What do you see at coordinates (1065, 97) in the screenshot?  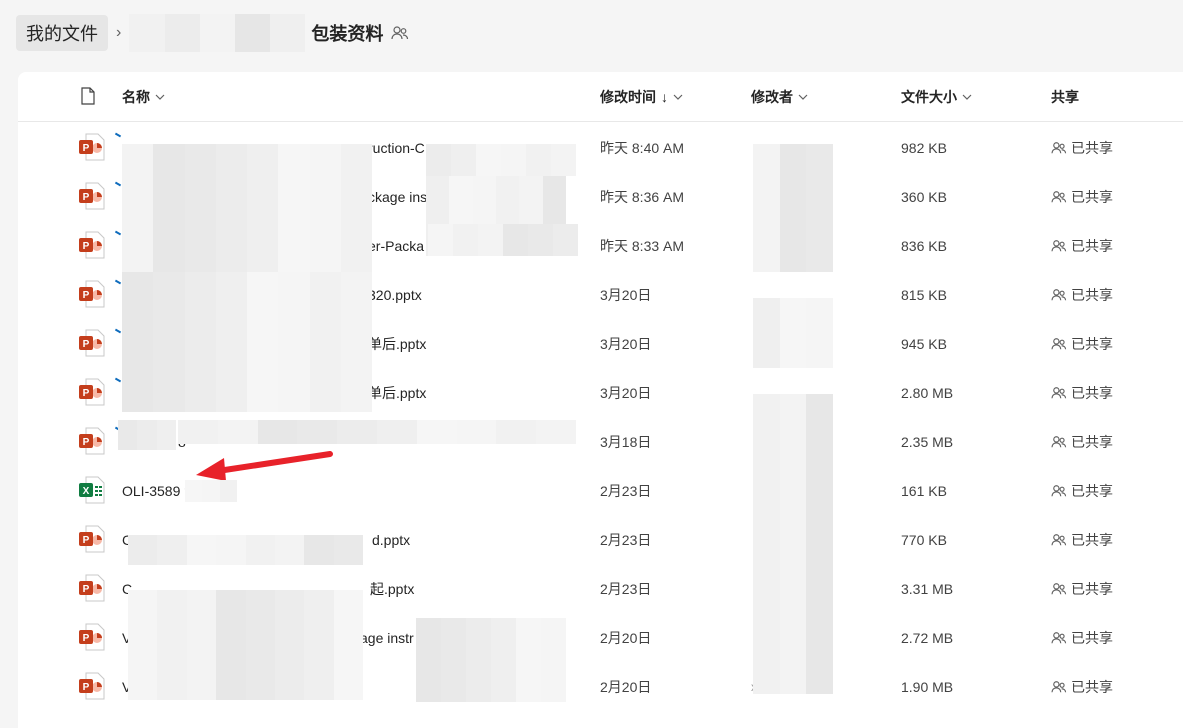 I see `column-header-sharing: 共享` at bounding box center [1065, 97].